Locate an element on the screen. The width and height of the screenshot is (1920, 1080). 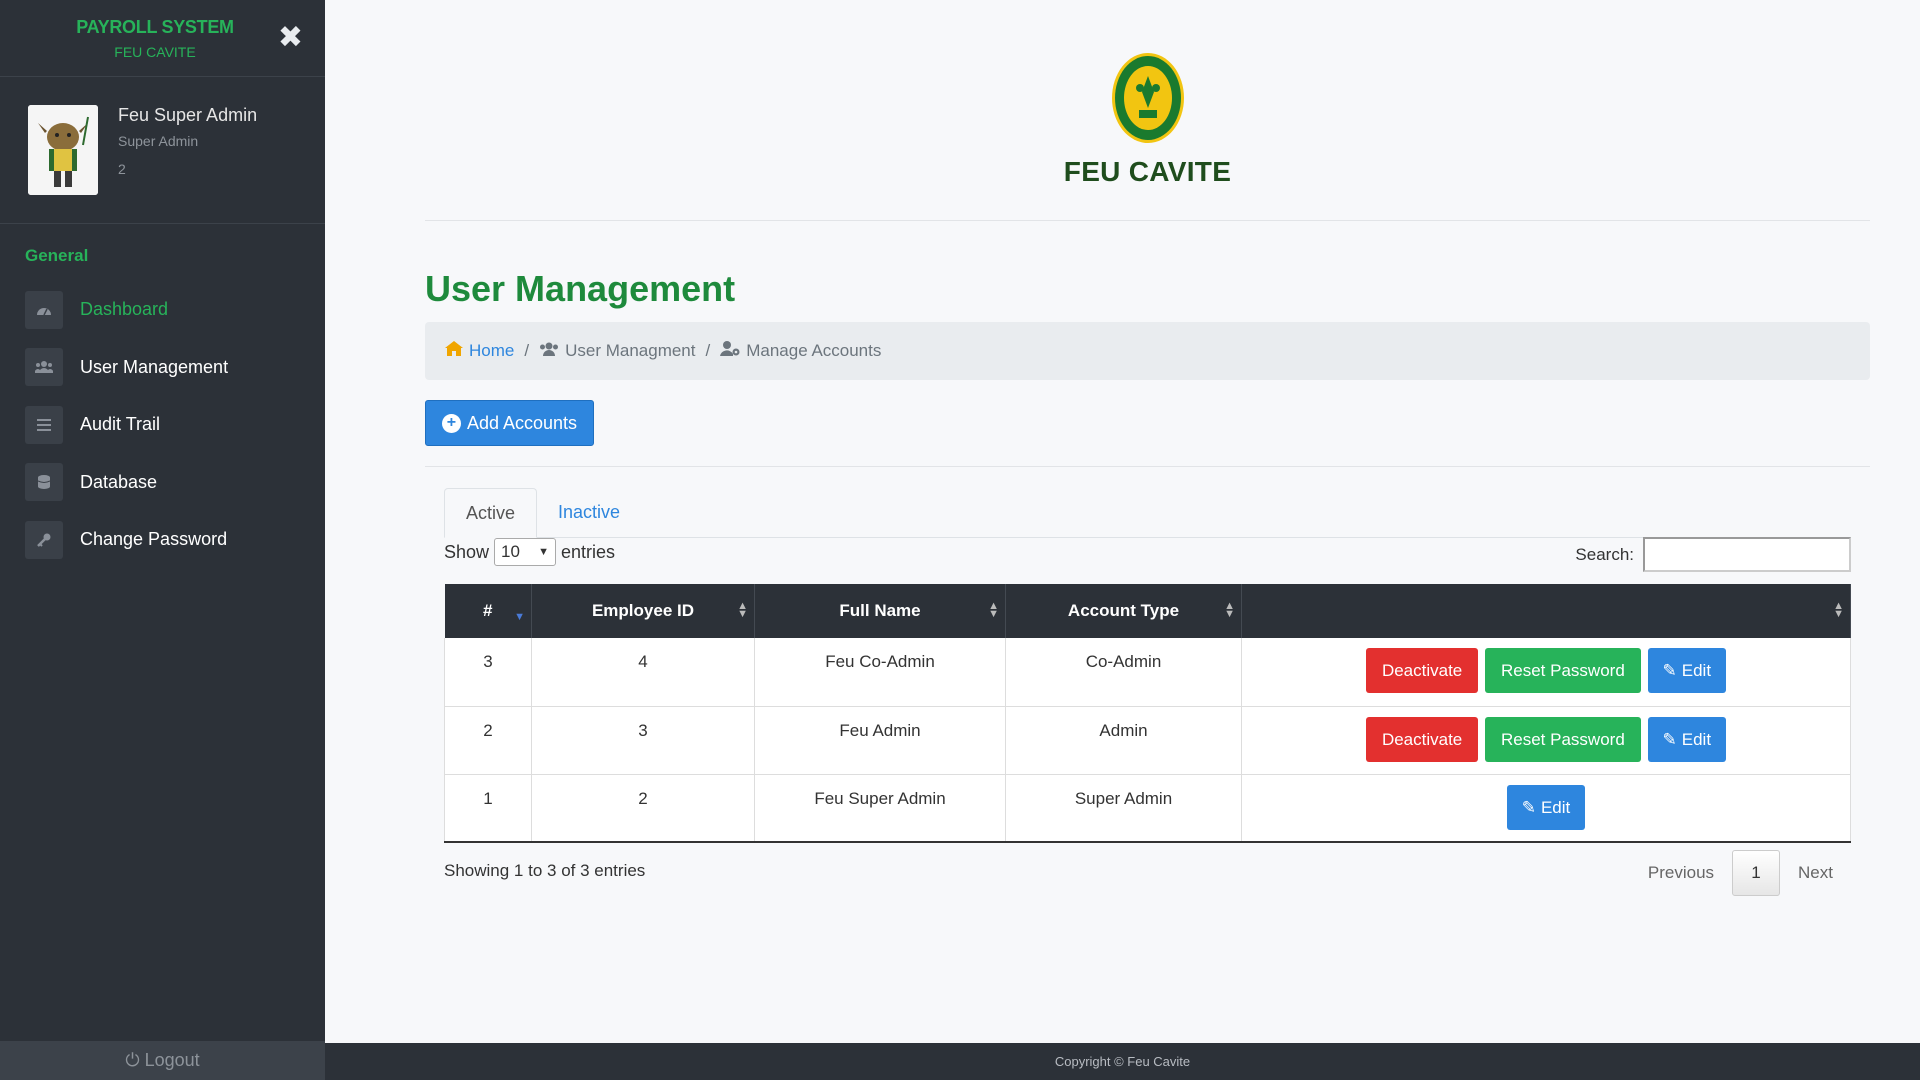
system-subtitle: FEU CAVITE is located at coordinates (155, 52).